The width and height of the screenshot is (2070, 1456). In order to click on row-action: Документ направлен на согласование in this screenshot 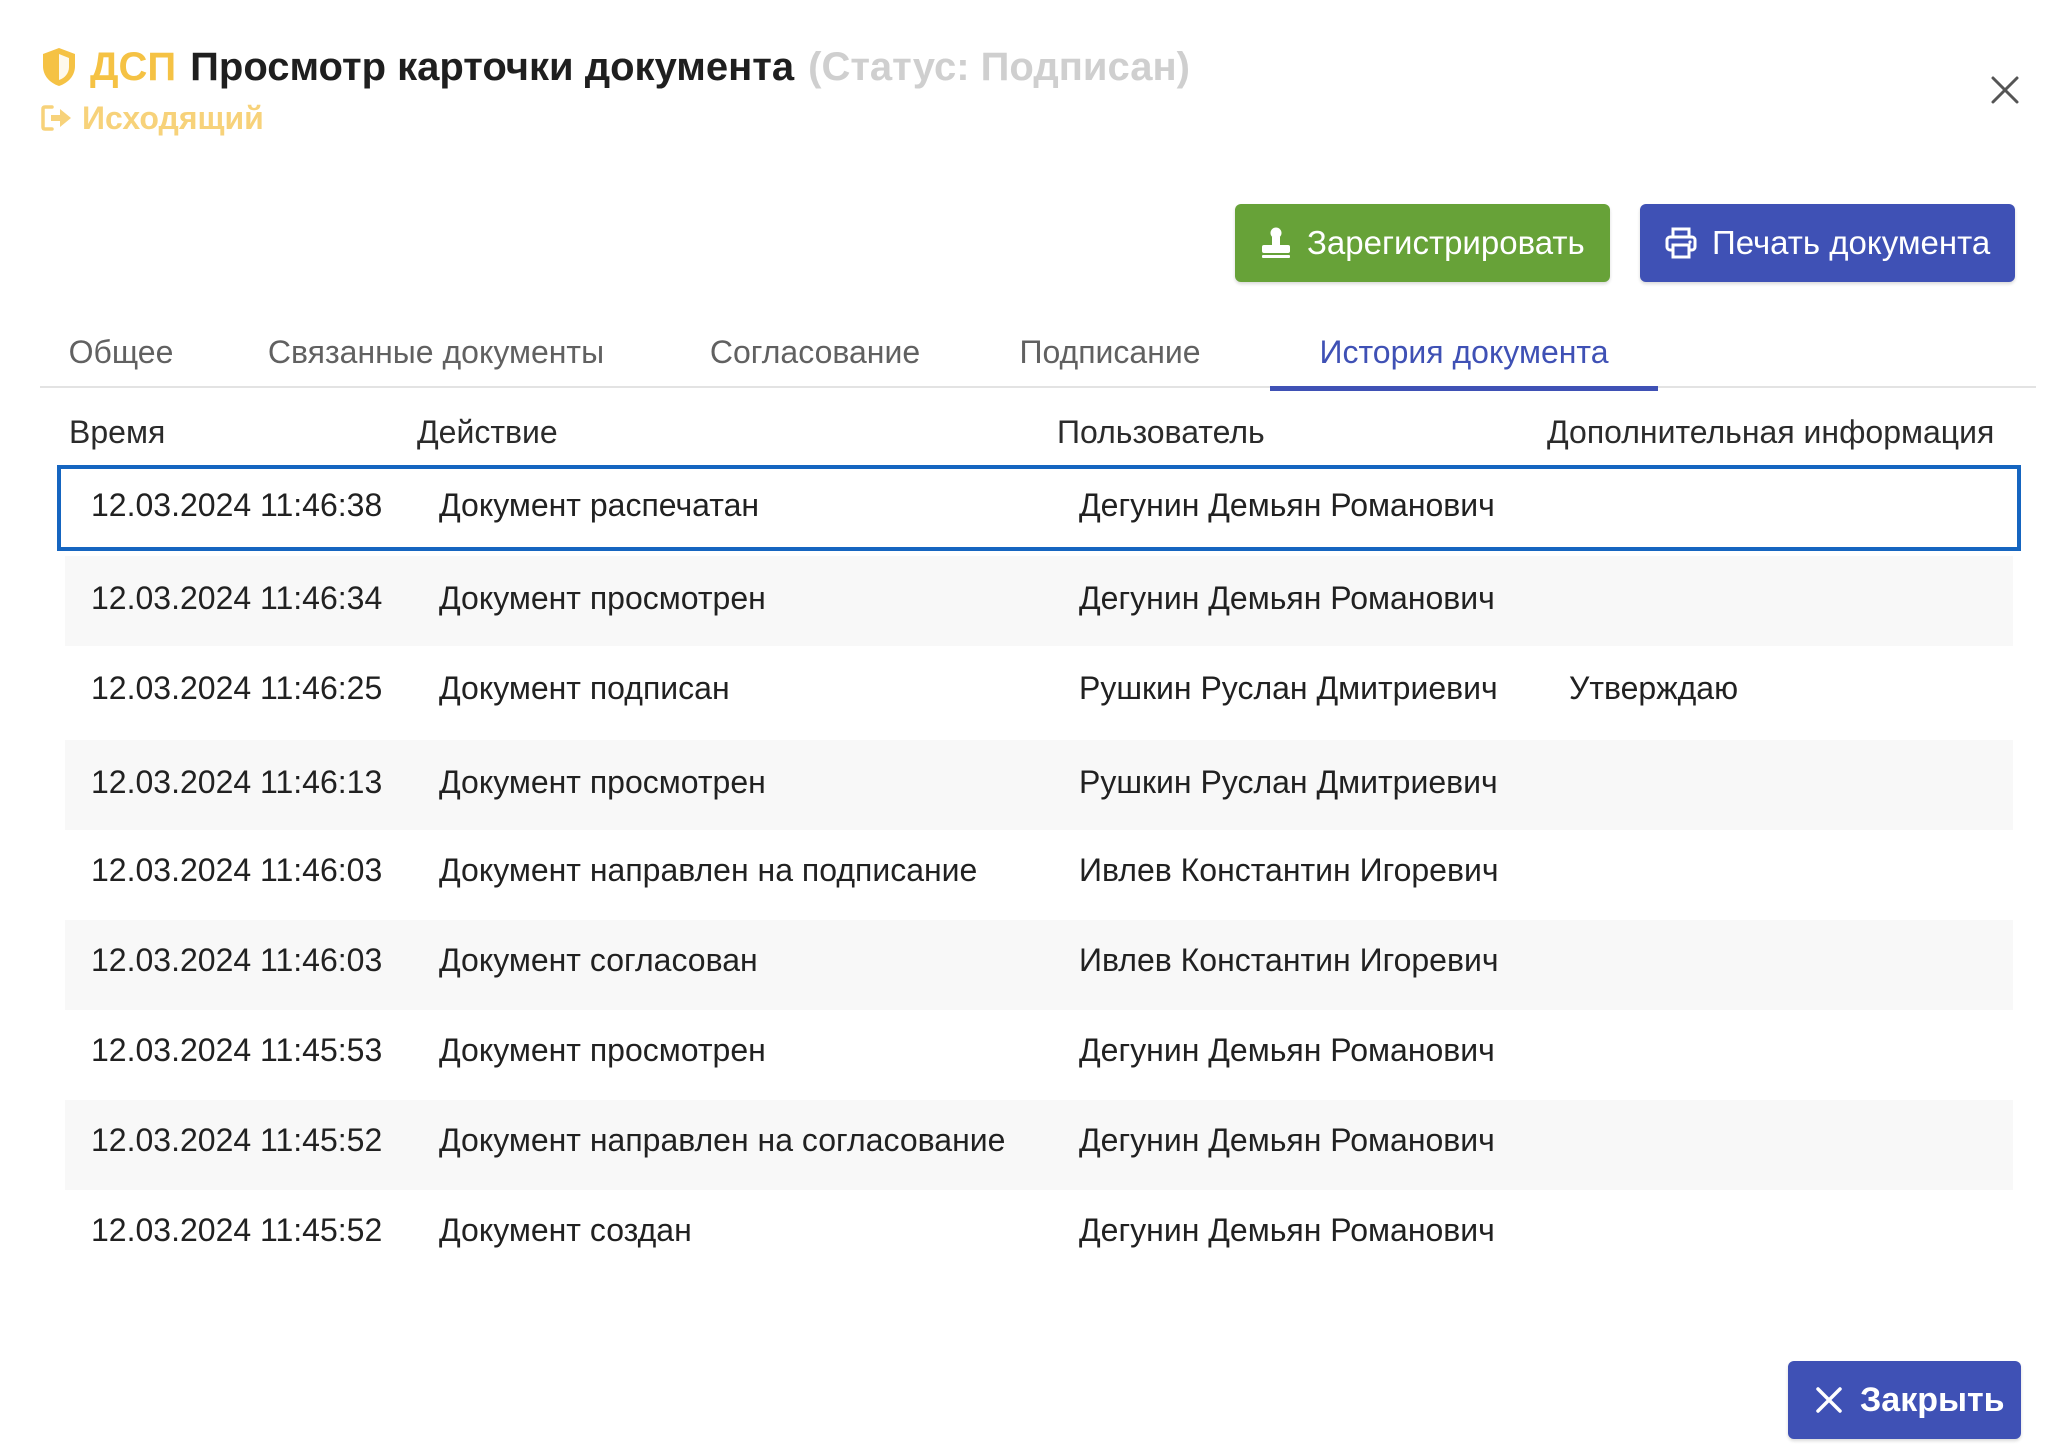, I will do `click(722, 1140)`.